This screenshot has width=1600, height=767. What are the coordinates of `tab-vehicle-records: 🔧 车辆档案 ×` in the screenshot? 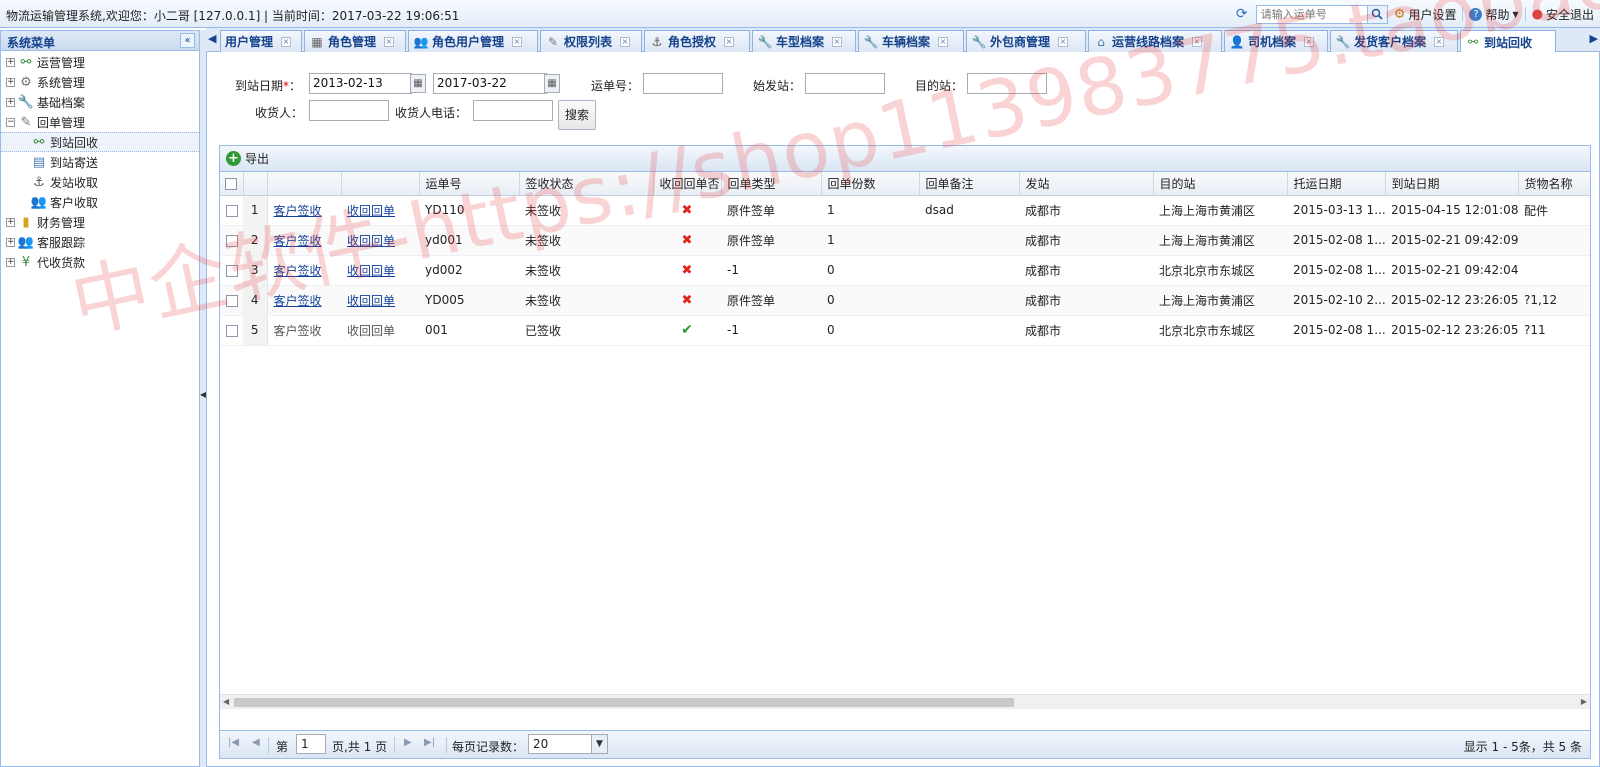 It's located at (911, 41).